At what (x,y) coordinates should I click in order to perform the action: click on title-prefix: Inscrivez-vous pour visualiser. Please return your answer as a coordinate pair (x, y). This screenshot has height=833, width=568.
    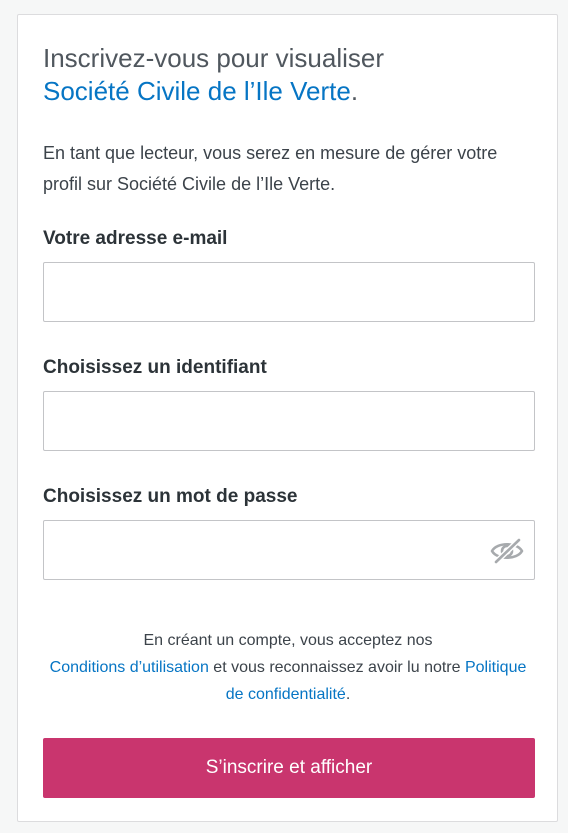
    Looking at the image, I should click on (214, 58).